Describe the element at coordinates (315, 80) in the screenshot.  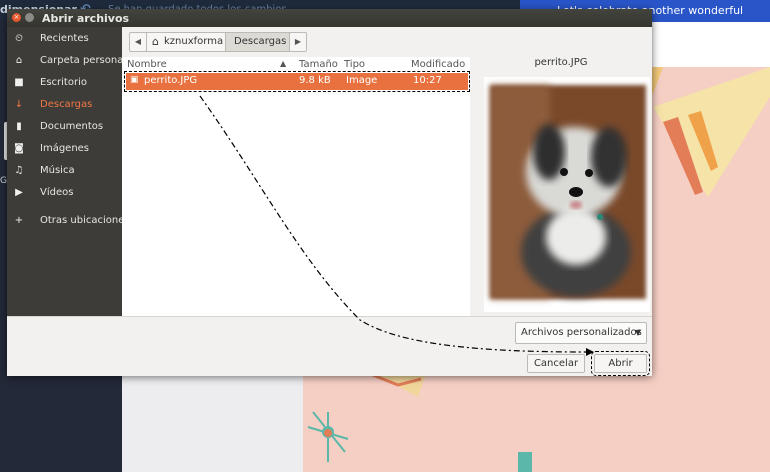
I see `file-size: 9.8 kB` at that location.